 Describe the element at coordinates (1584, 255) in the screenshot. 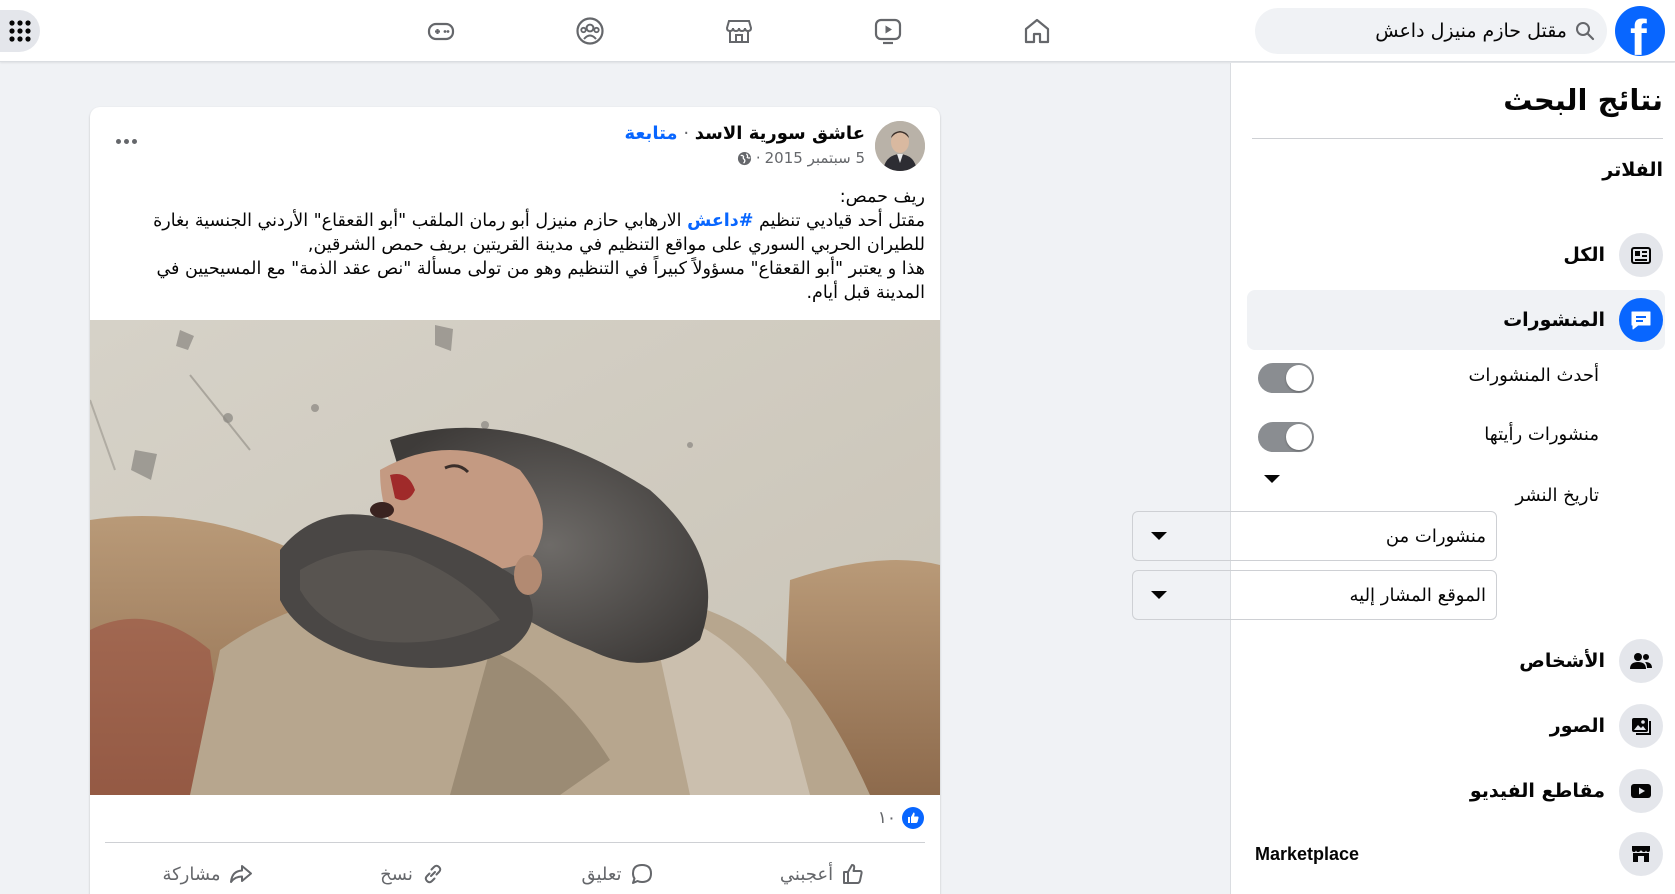

I see `filter-label-all: الكل` at that location.